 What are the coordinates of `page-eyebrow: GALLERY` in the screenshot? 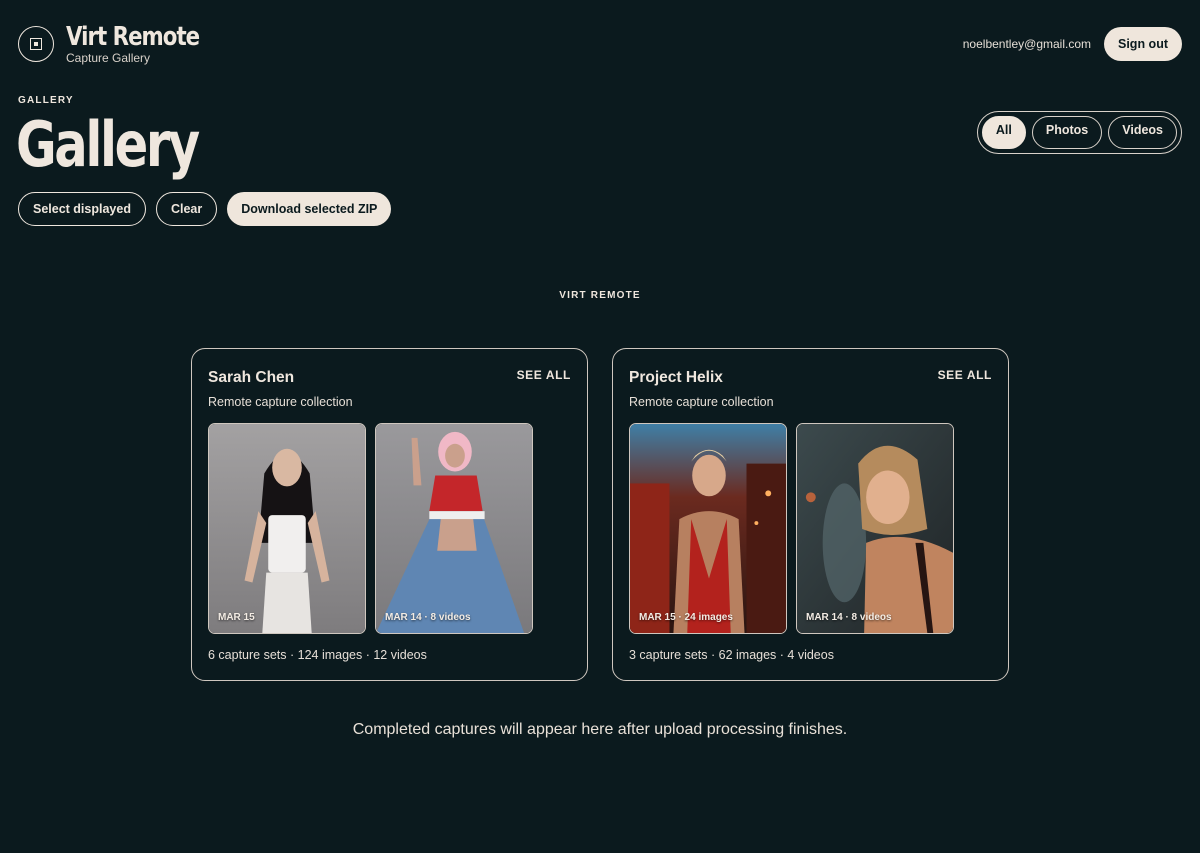 It's located at (46, 100).